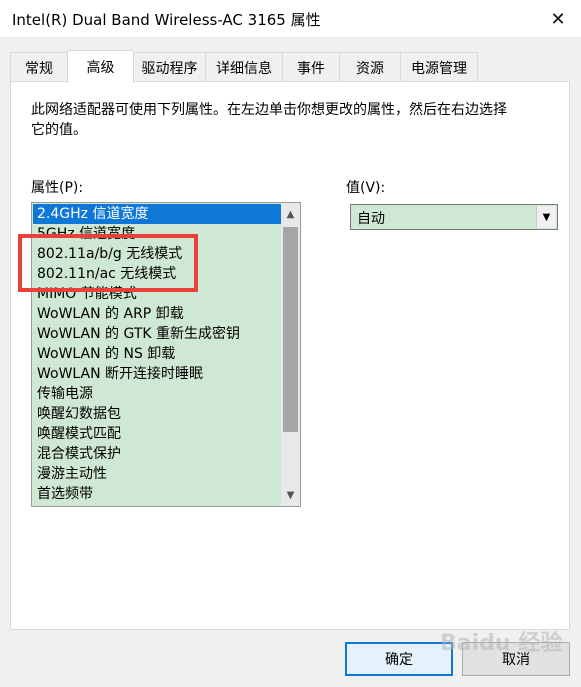  Describe the element at coordinates (100, 66) in the screenshot. I see `tab-advanced: 高级` at that location.